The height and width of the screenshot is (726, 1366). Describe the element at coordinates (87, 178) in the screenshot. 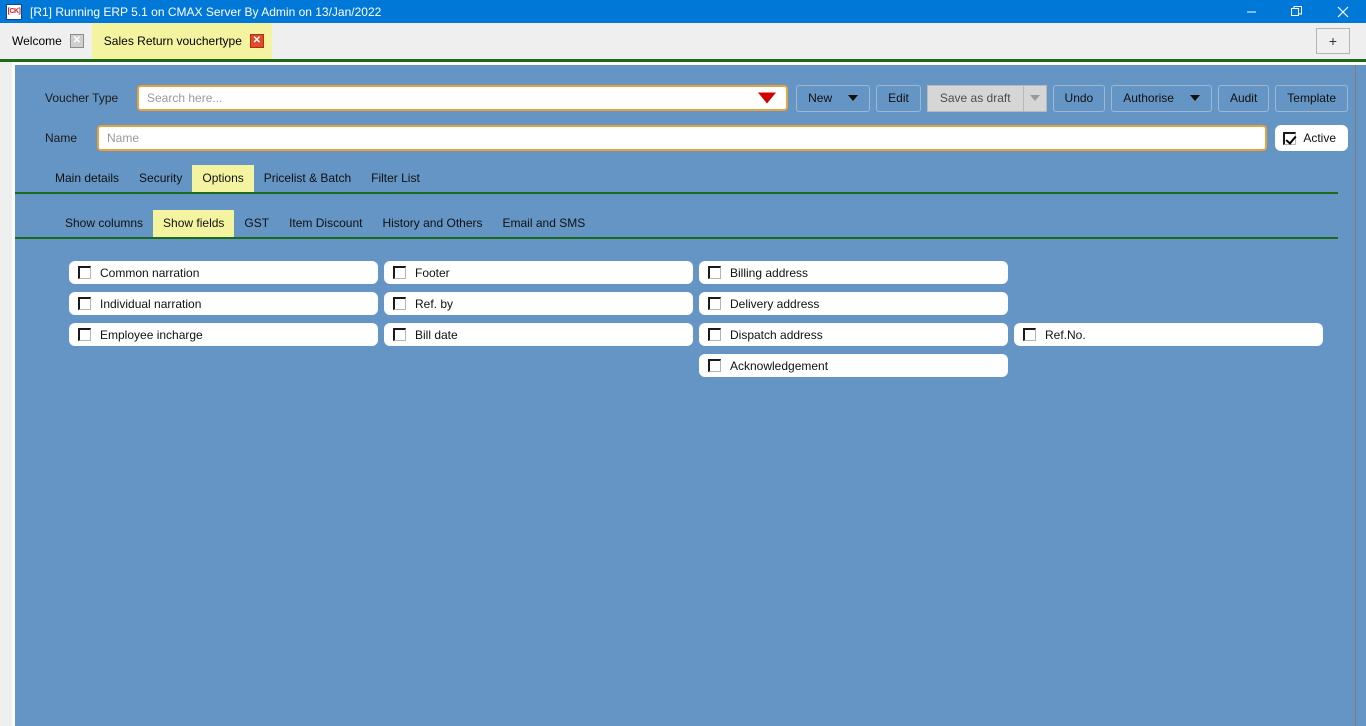

I see `tab-main-details: Main details` at that location.